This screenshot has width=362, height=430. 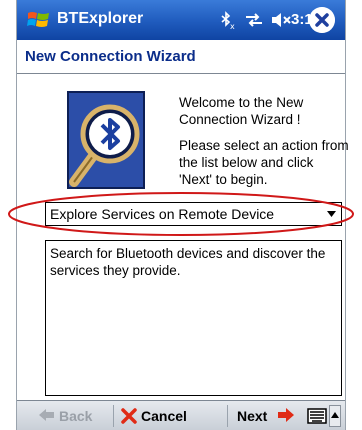 I want to click on command-bar: Back Cancel Next, so click(x=181, y=415).